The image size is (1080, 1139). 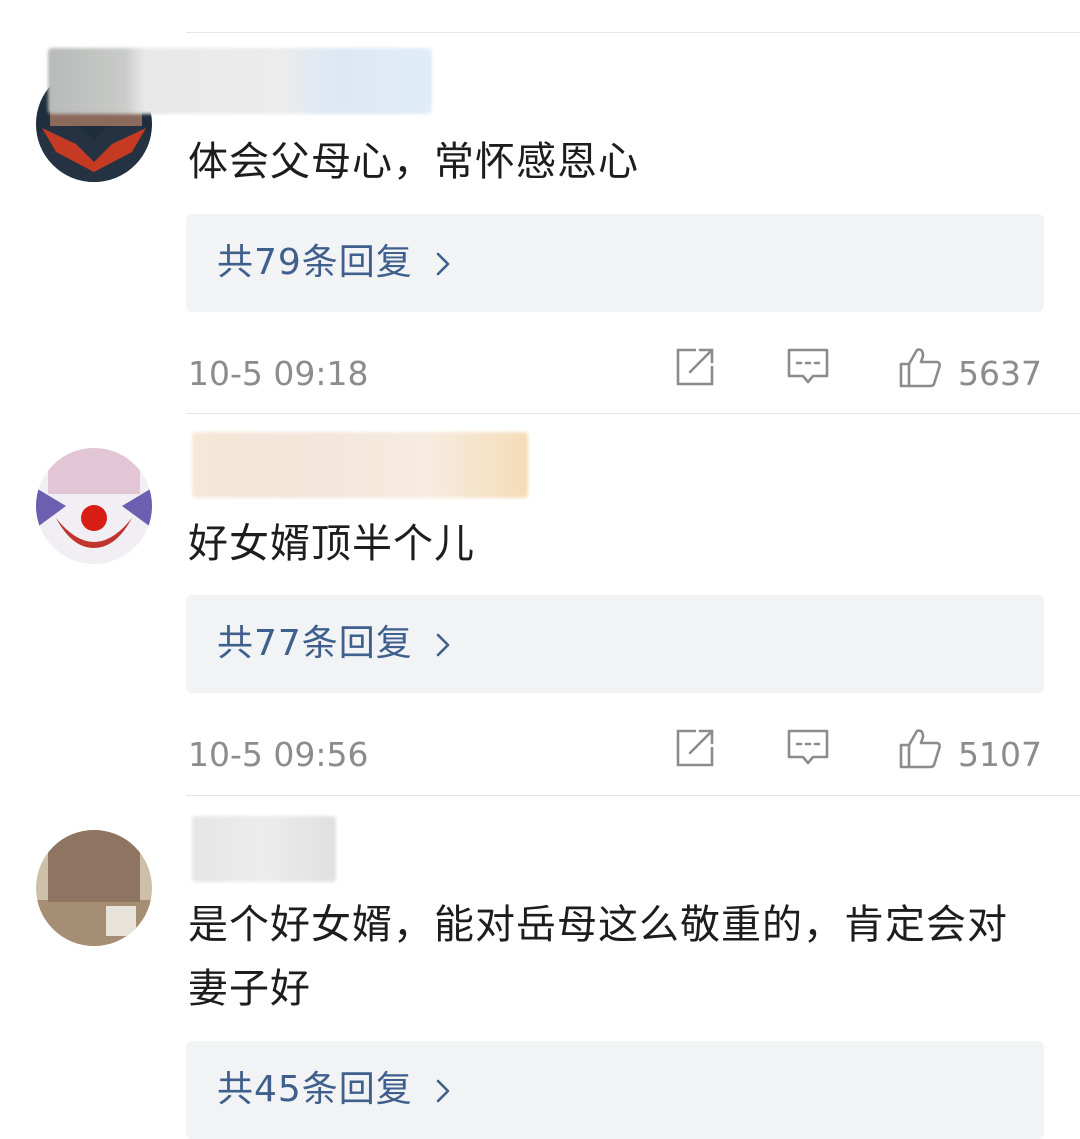 I want to click on timestamp: 10-5 09:56, so click(x=278, y=754).